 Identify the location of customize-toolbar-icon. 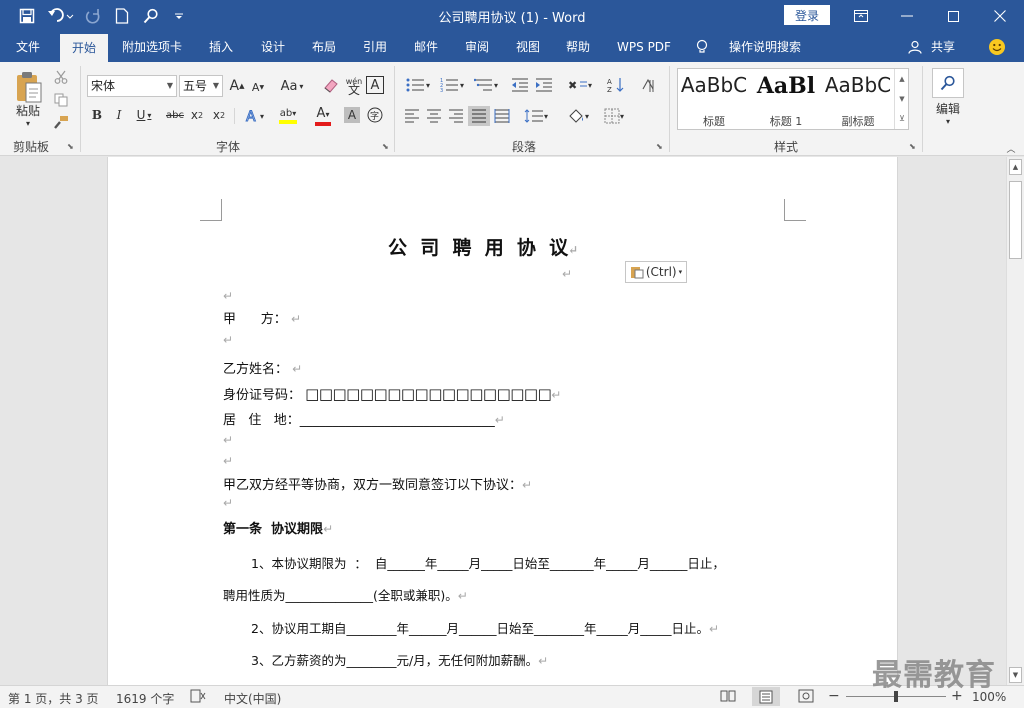
(179, 16).